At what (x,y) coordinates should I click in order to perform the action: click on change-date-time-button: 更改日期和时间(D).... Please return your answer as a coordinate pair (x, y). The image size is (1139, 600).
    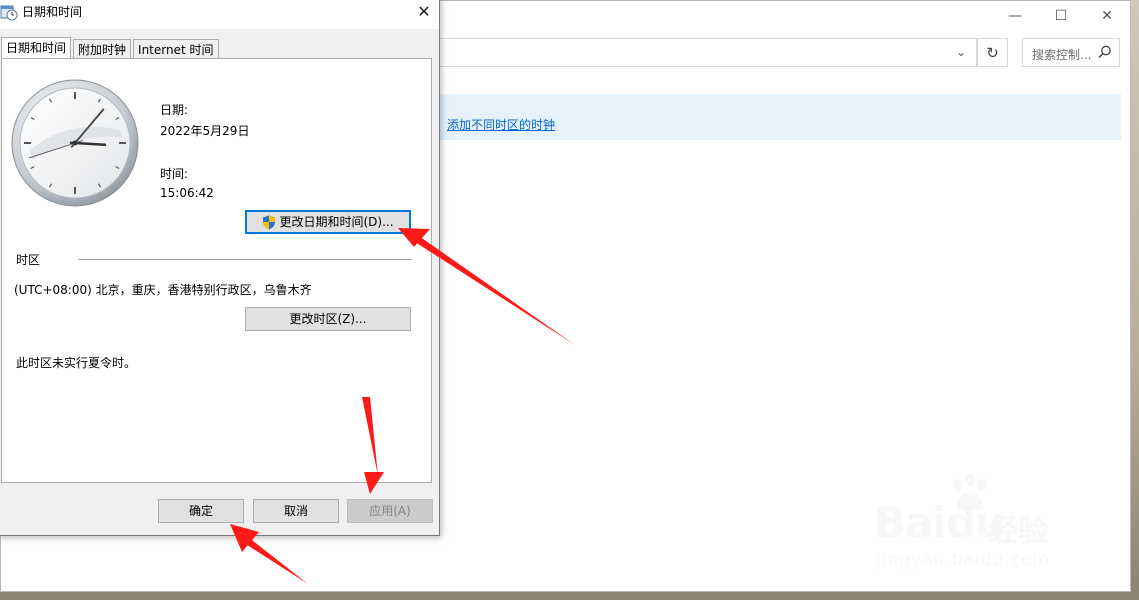
    Looking at the image, I should click on (328, 222).